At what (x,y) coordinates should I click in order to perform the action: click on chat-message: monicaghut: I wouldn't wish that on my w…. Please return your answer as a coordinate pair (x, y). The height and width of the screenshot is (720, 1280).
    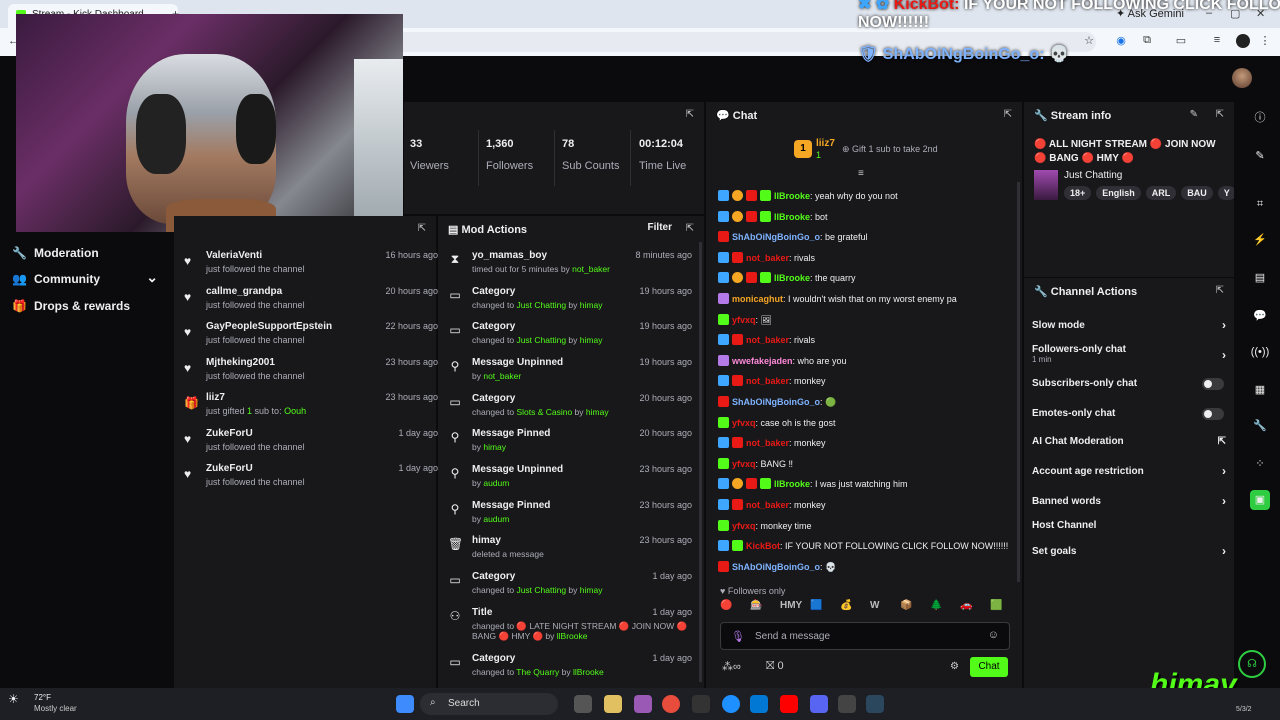
    Looking at the image, I should click on (865, 302).